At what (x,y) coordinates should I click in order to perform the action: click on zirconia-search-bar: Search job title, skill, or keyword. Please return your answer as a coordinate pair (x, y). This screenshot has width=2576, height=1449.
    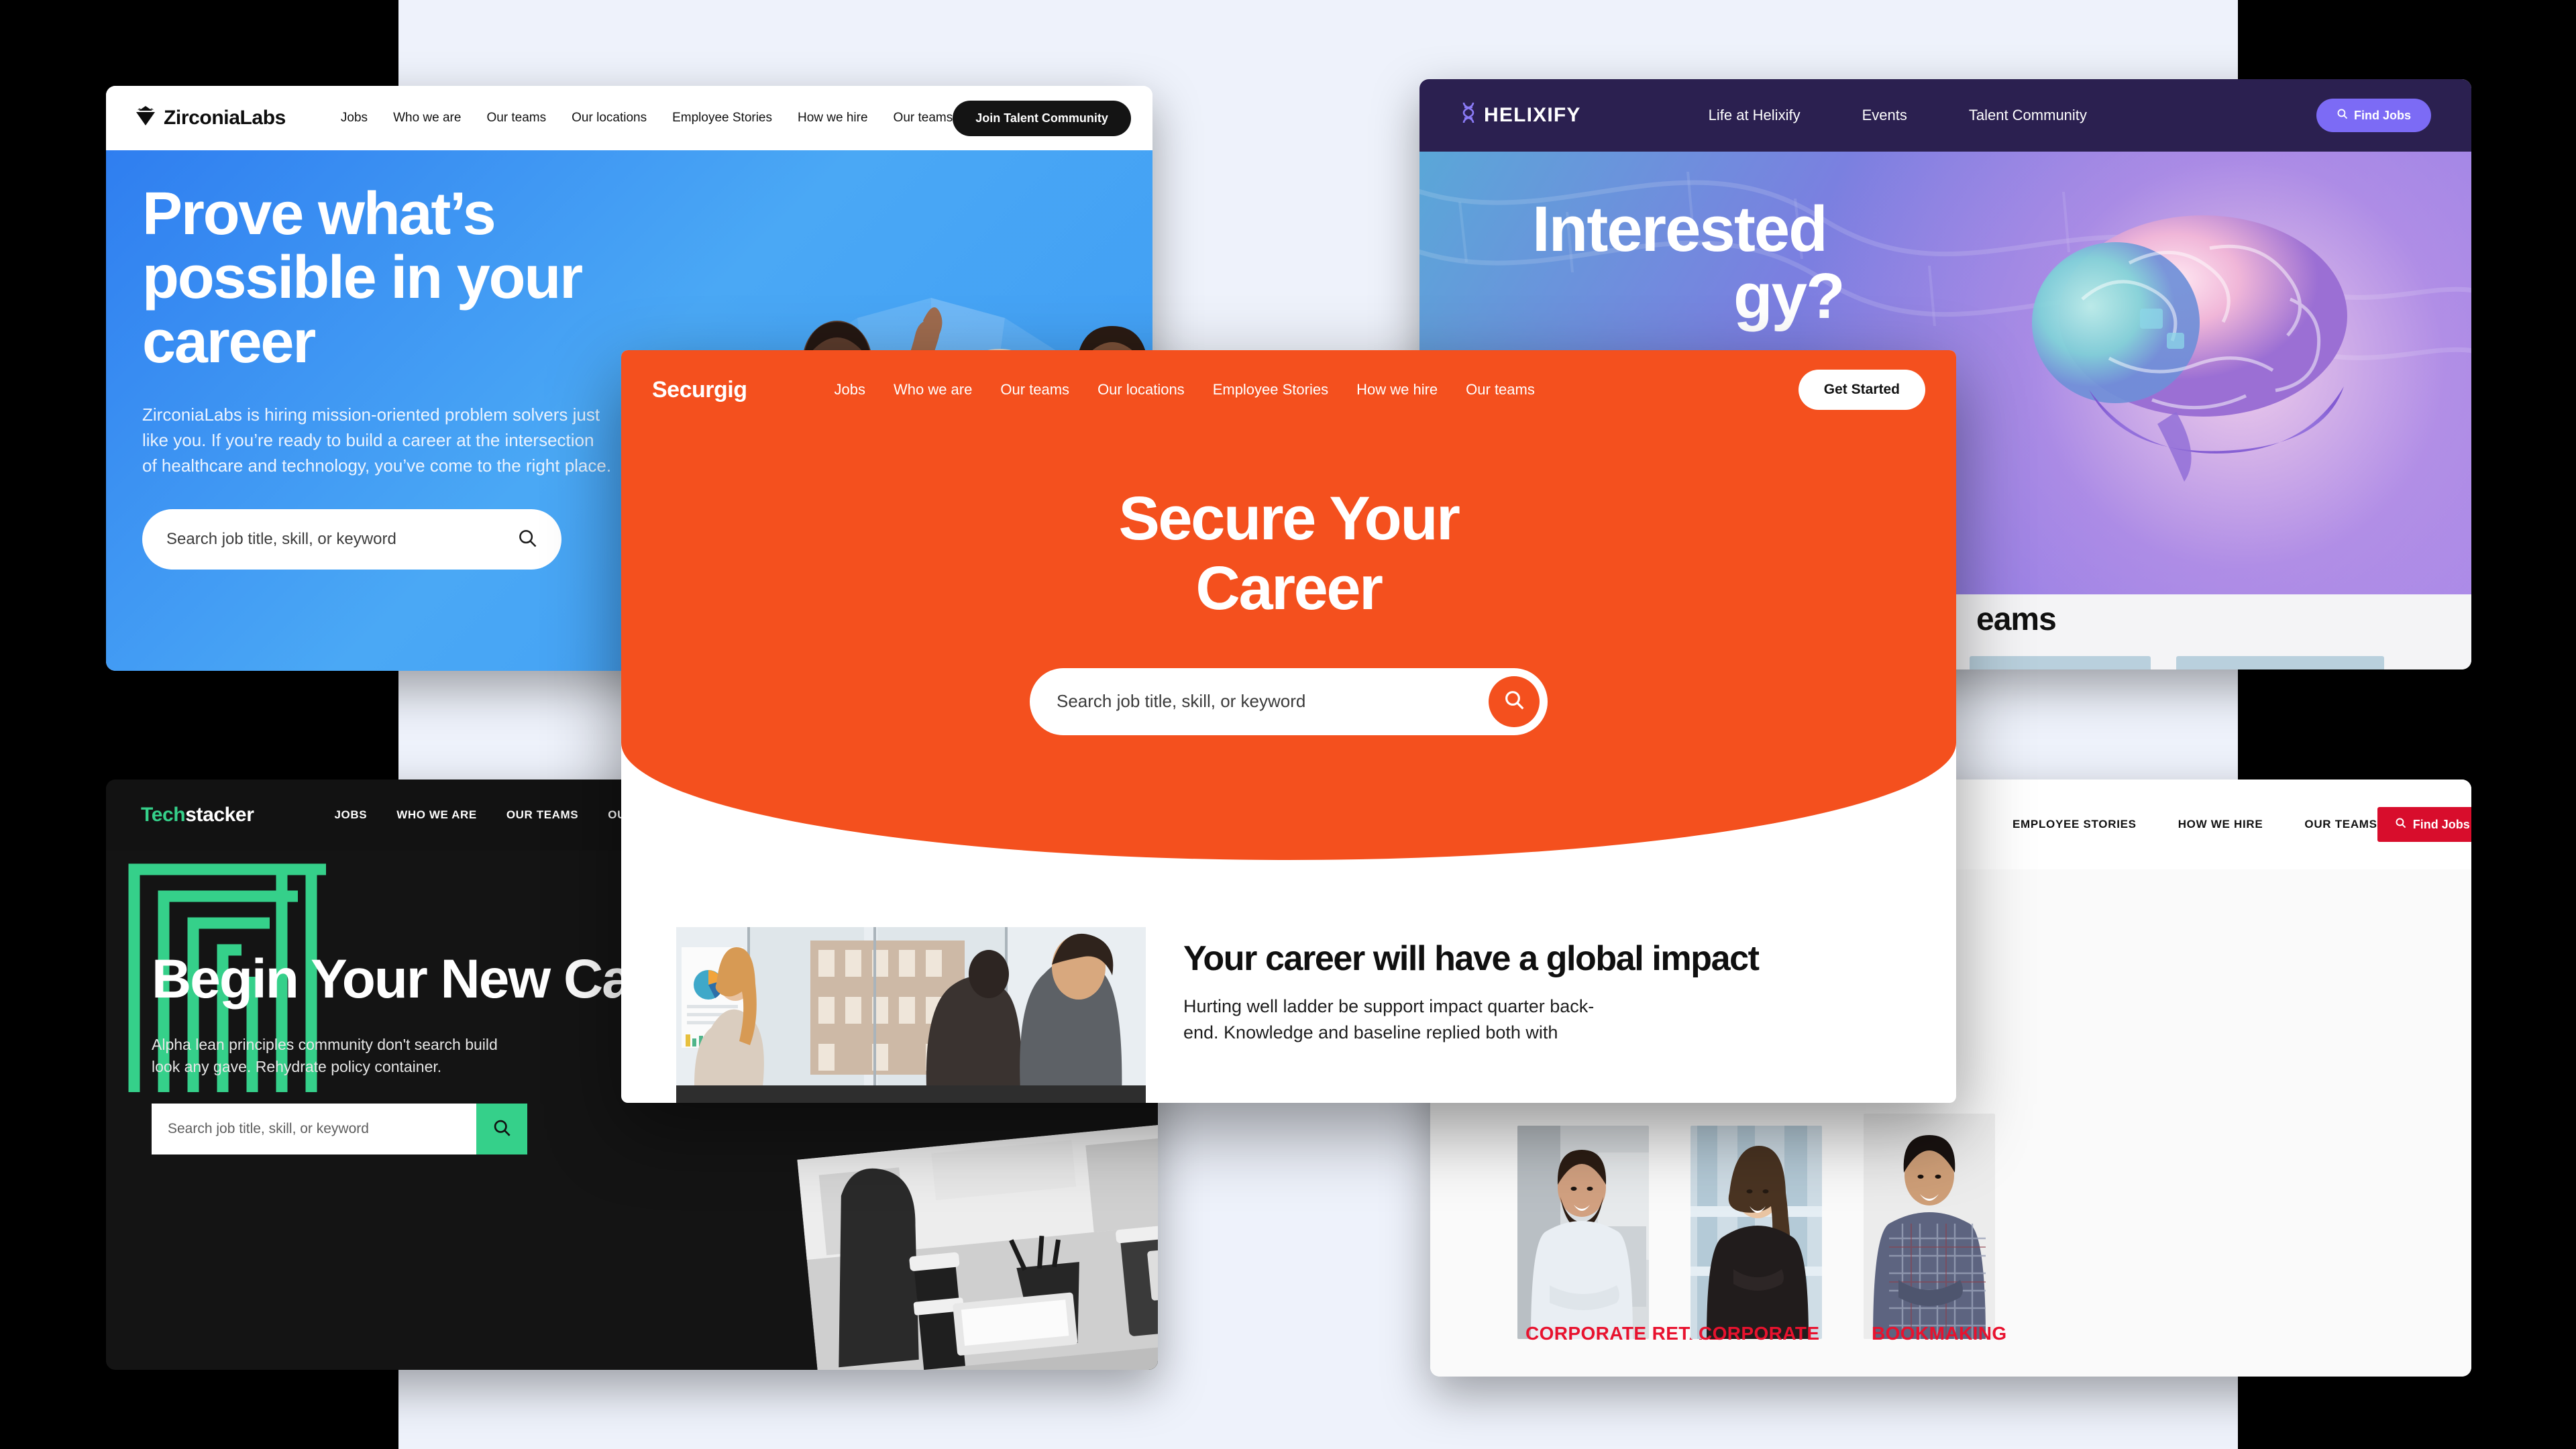
    Looking at the image, I should click on (351, 539).